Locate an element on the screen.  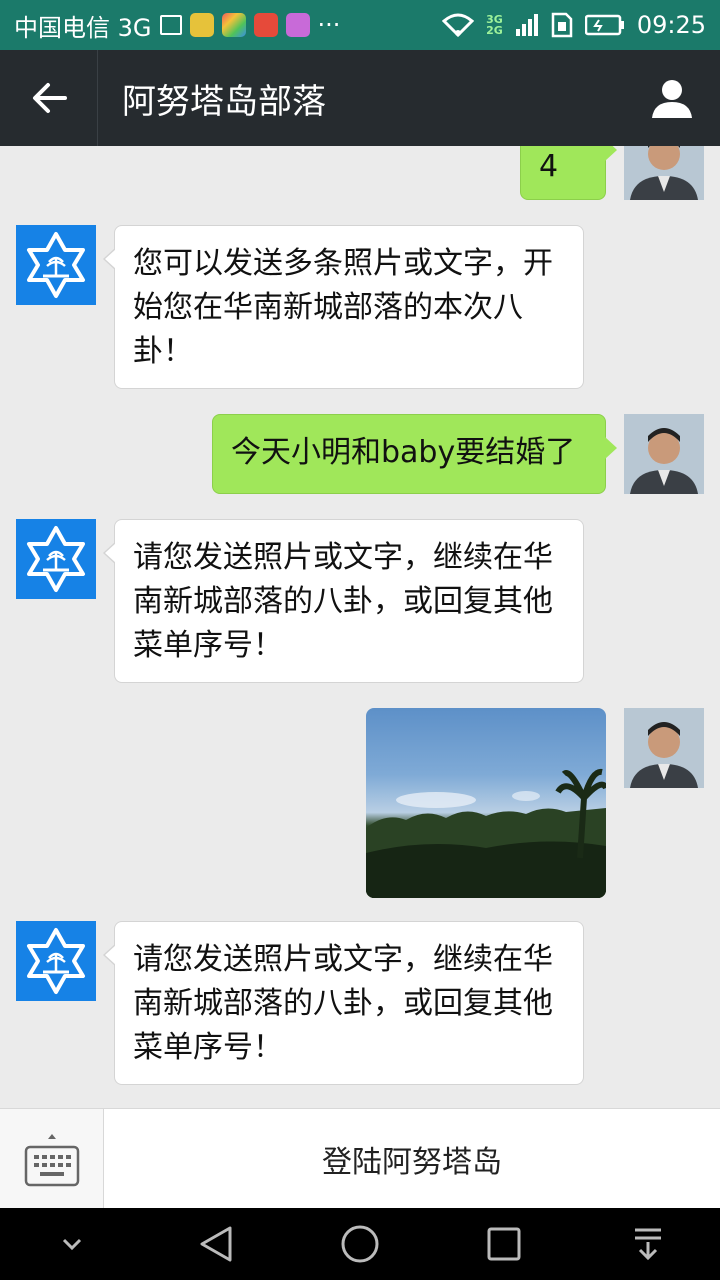
message-bubble-incoming: 您可以发送多条照片或文字，开始您在华南新城部落的本次八卦！ is located at coordinates (343, 307).